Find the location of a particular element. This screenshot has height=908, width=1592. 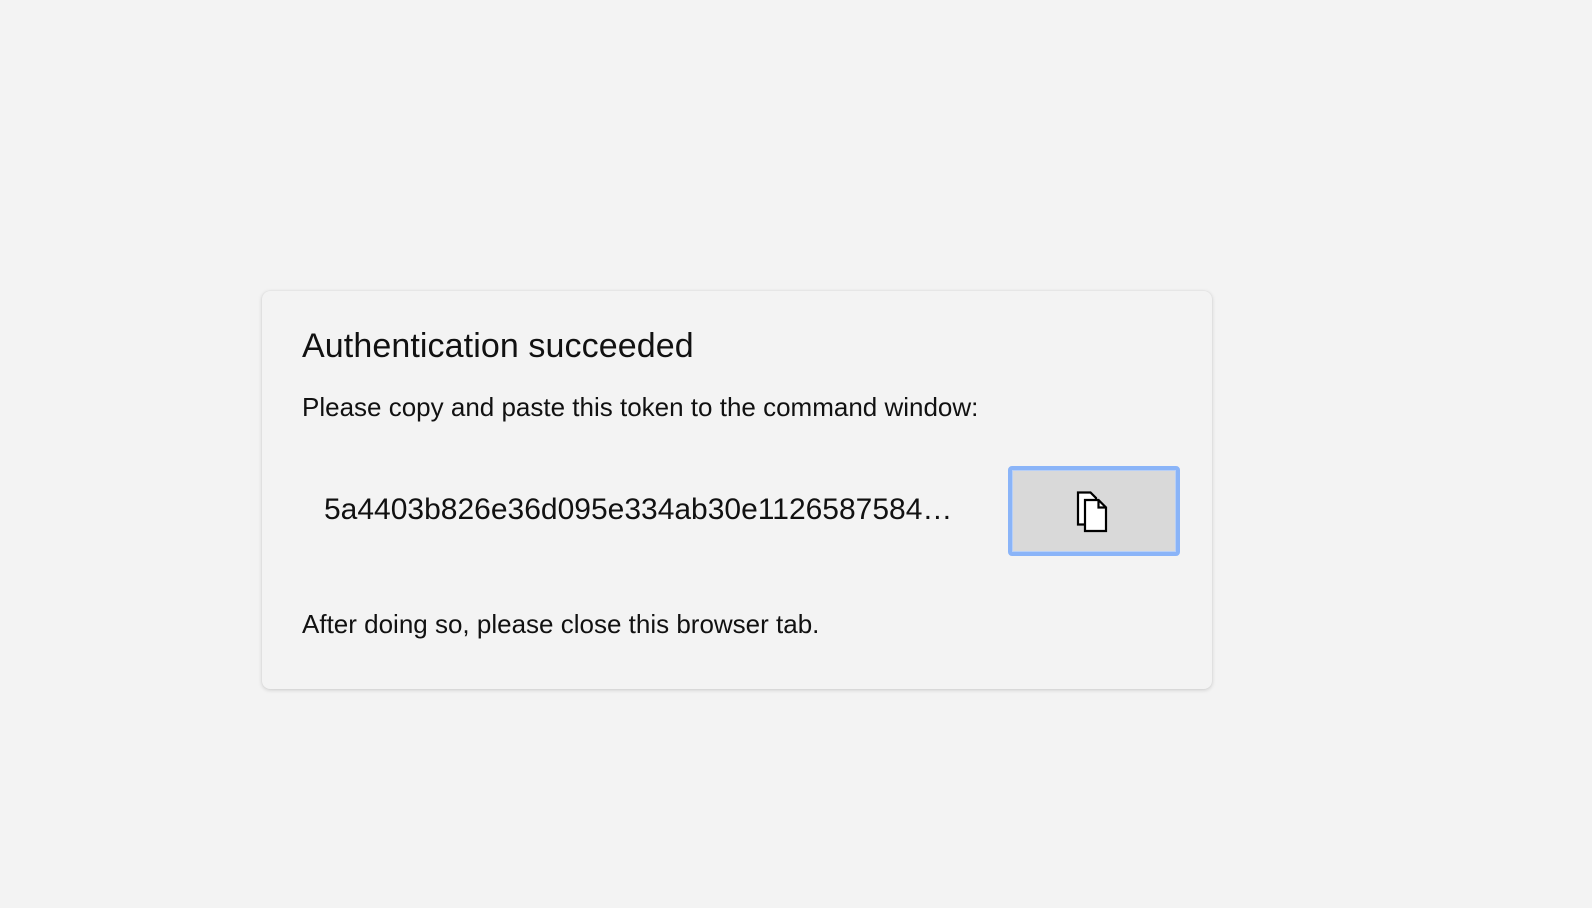

copy-token-button is located at coordinates (1094, 511).